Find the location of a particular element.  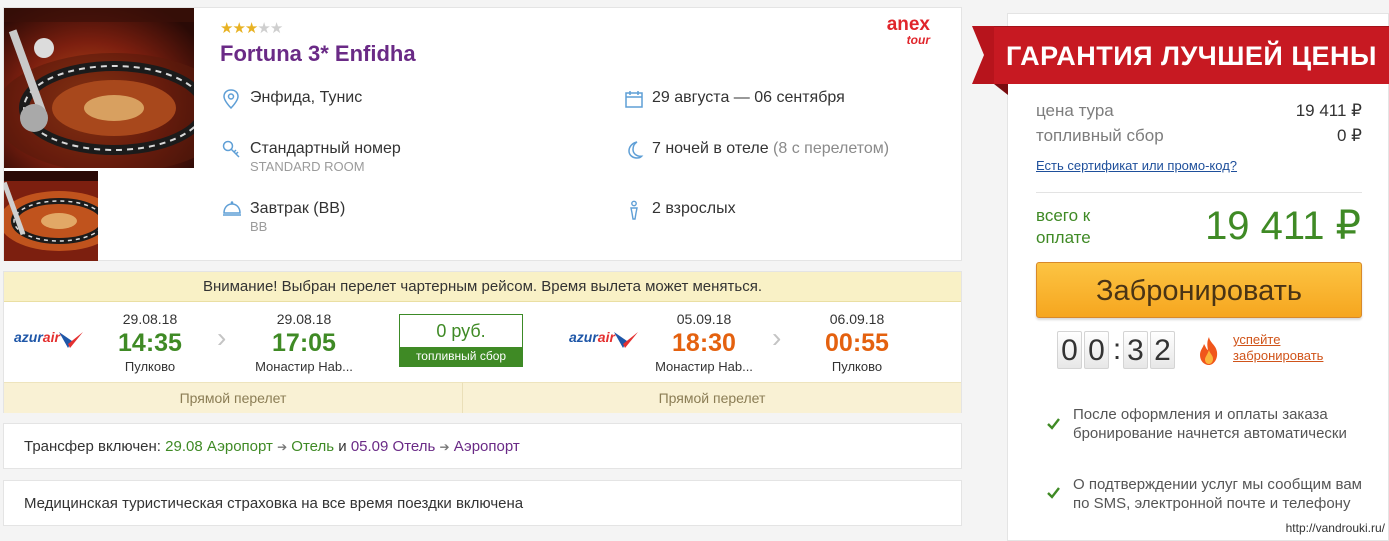

transfer-out-date: 29.08 is located at coordinates (184, 446).